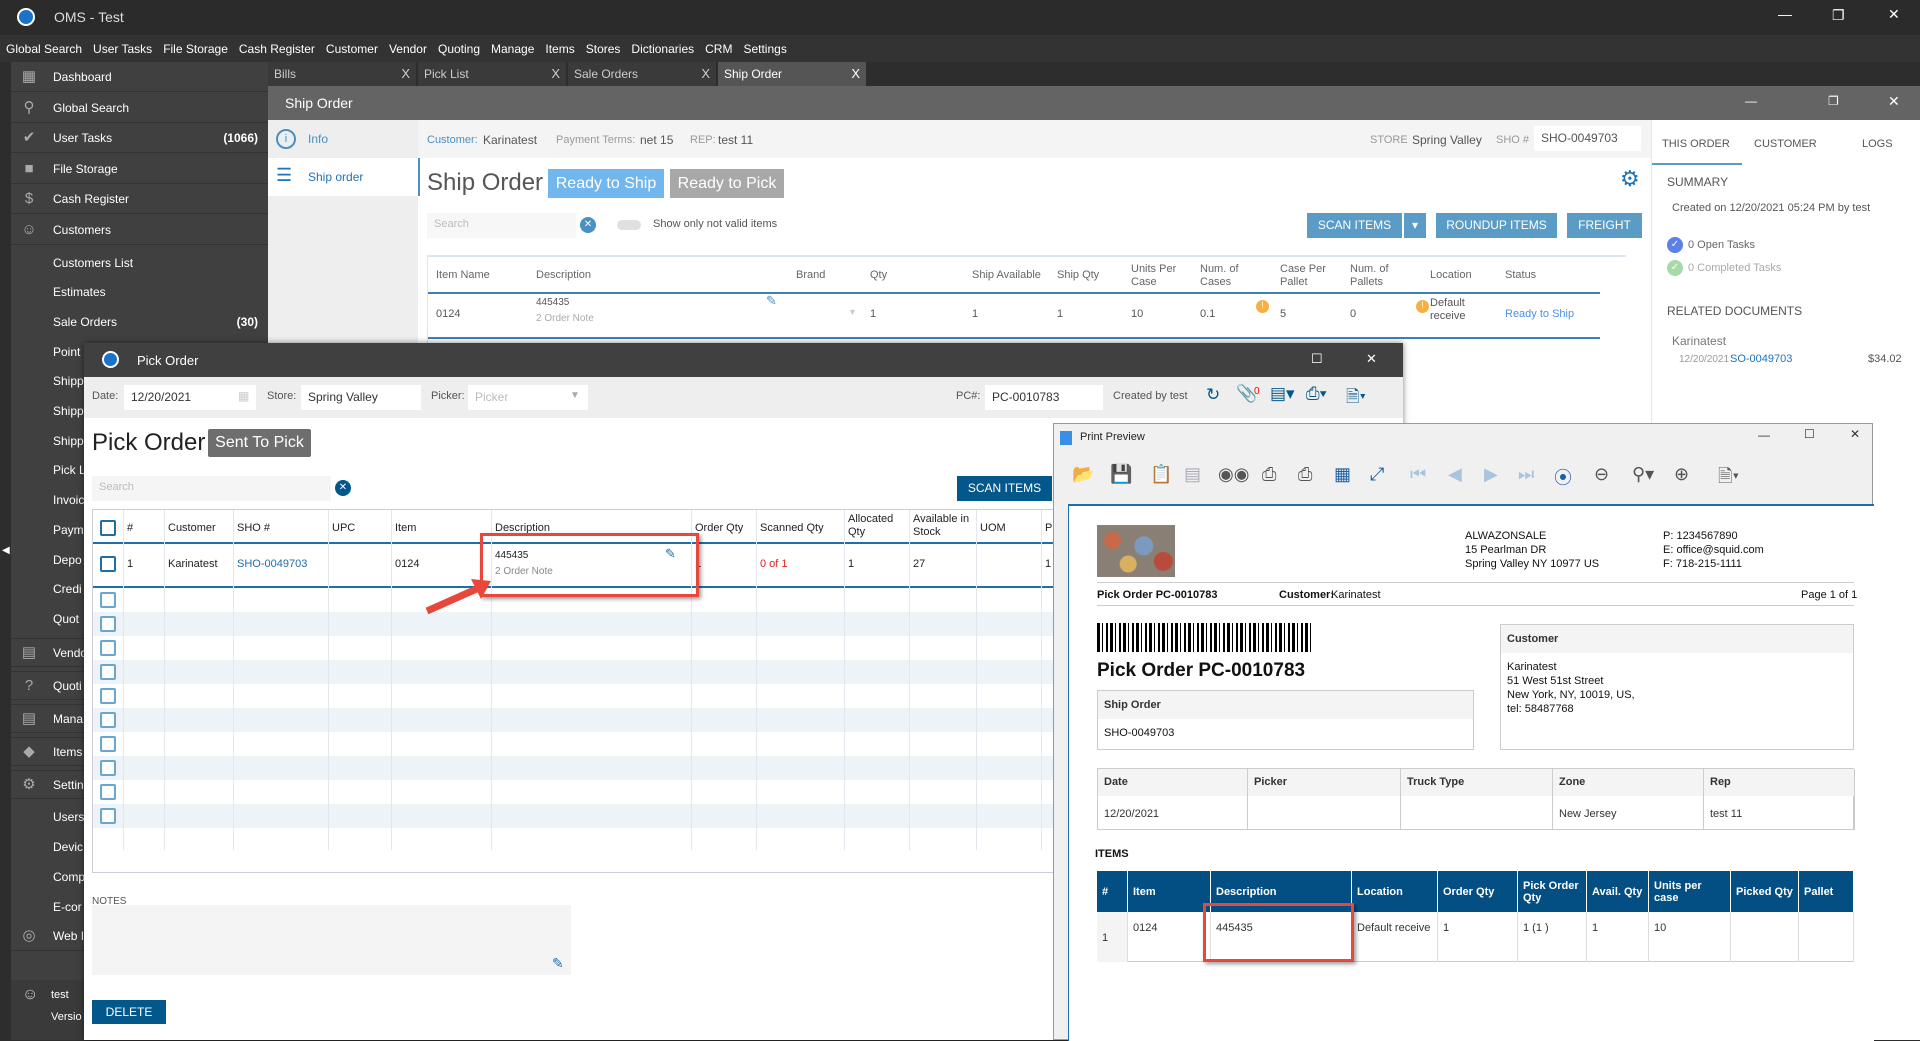  Describe the element at coordinates (588, 225) in the screenshot. I see `clear-search-icon: ✕` at that location.